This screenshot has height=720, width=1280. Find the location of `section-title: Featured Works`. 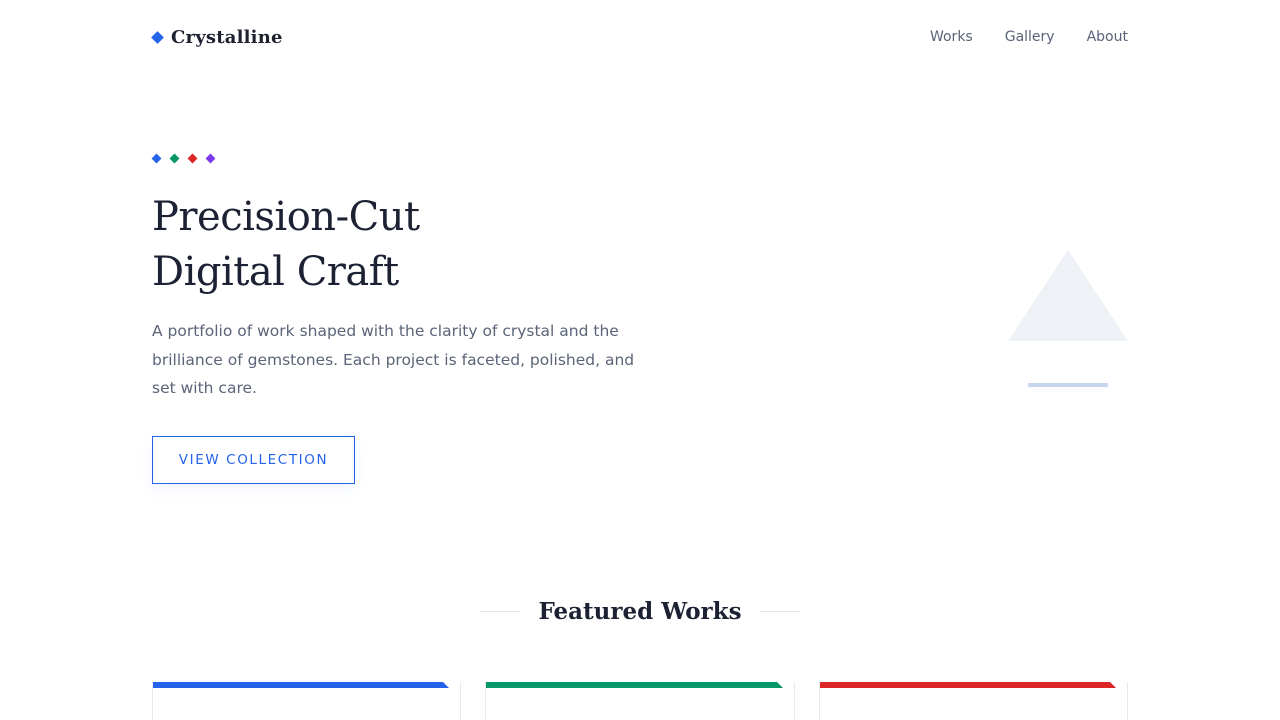

section-title: Featured Works is located at coordinates (640, 611).